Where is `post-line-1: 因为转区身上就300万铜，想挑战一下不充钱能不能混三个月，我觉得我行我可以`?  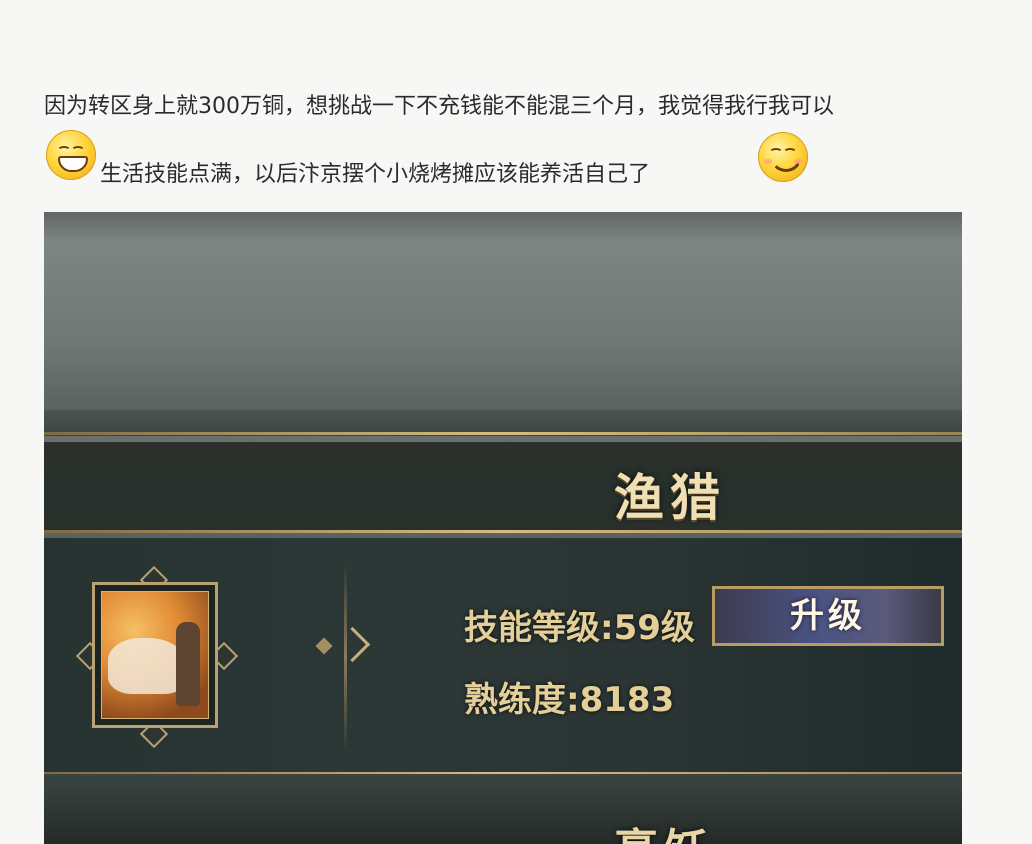
post-line-1: 因为转区身上就300万铜，想挑战一下不充钱能不能混三个月，我觉得我行我可以 is located at coordinates (439, 106).